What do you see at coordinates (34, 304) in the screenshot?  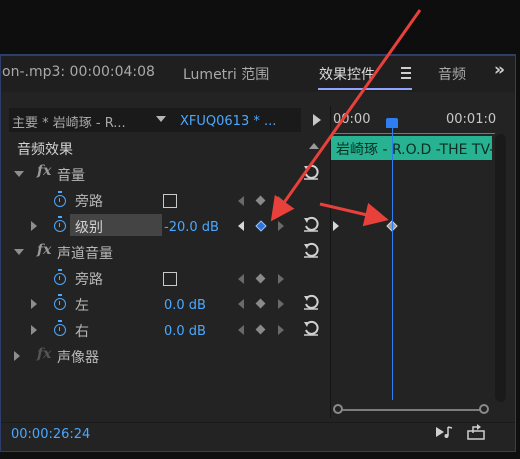 I see `left-expand-chevron-icon` at bounding box center [34, 304].